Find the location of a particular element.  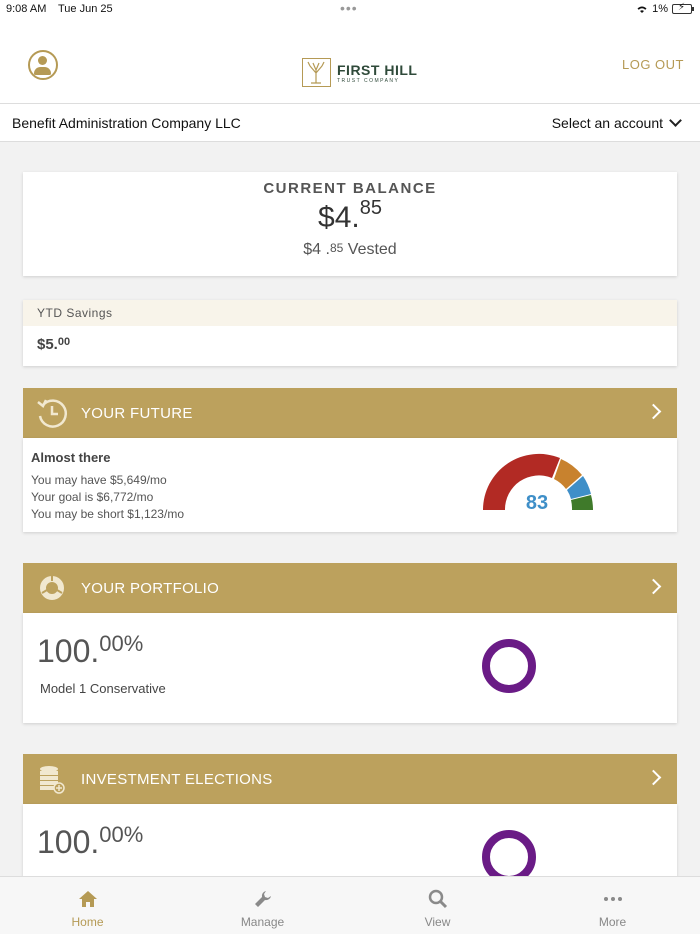

retirement-score-gauge: 83 is located at coordinates (538, 483).